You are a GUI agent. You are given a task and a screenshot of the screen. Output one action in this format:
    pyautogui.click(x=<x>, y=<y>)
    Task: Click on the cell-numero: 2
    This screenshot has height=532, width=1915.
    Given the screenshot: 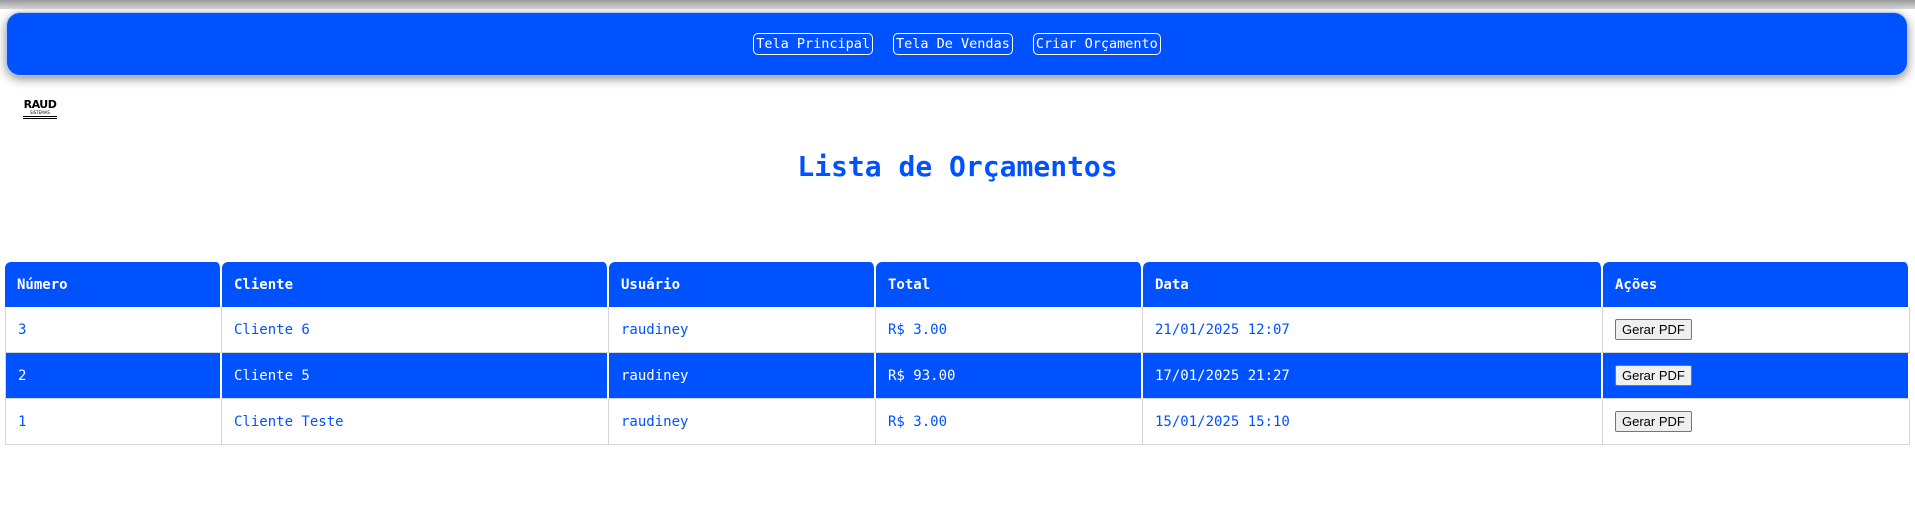 What is the action you would take?
    pyautogui.click(x=113, y=376)
    